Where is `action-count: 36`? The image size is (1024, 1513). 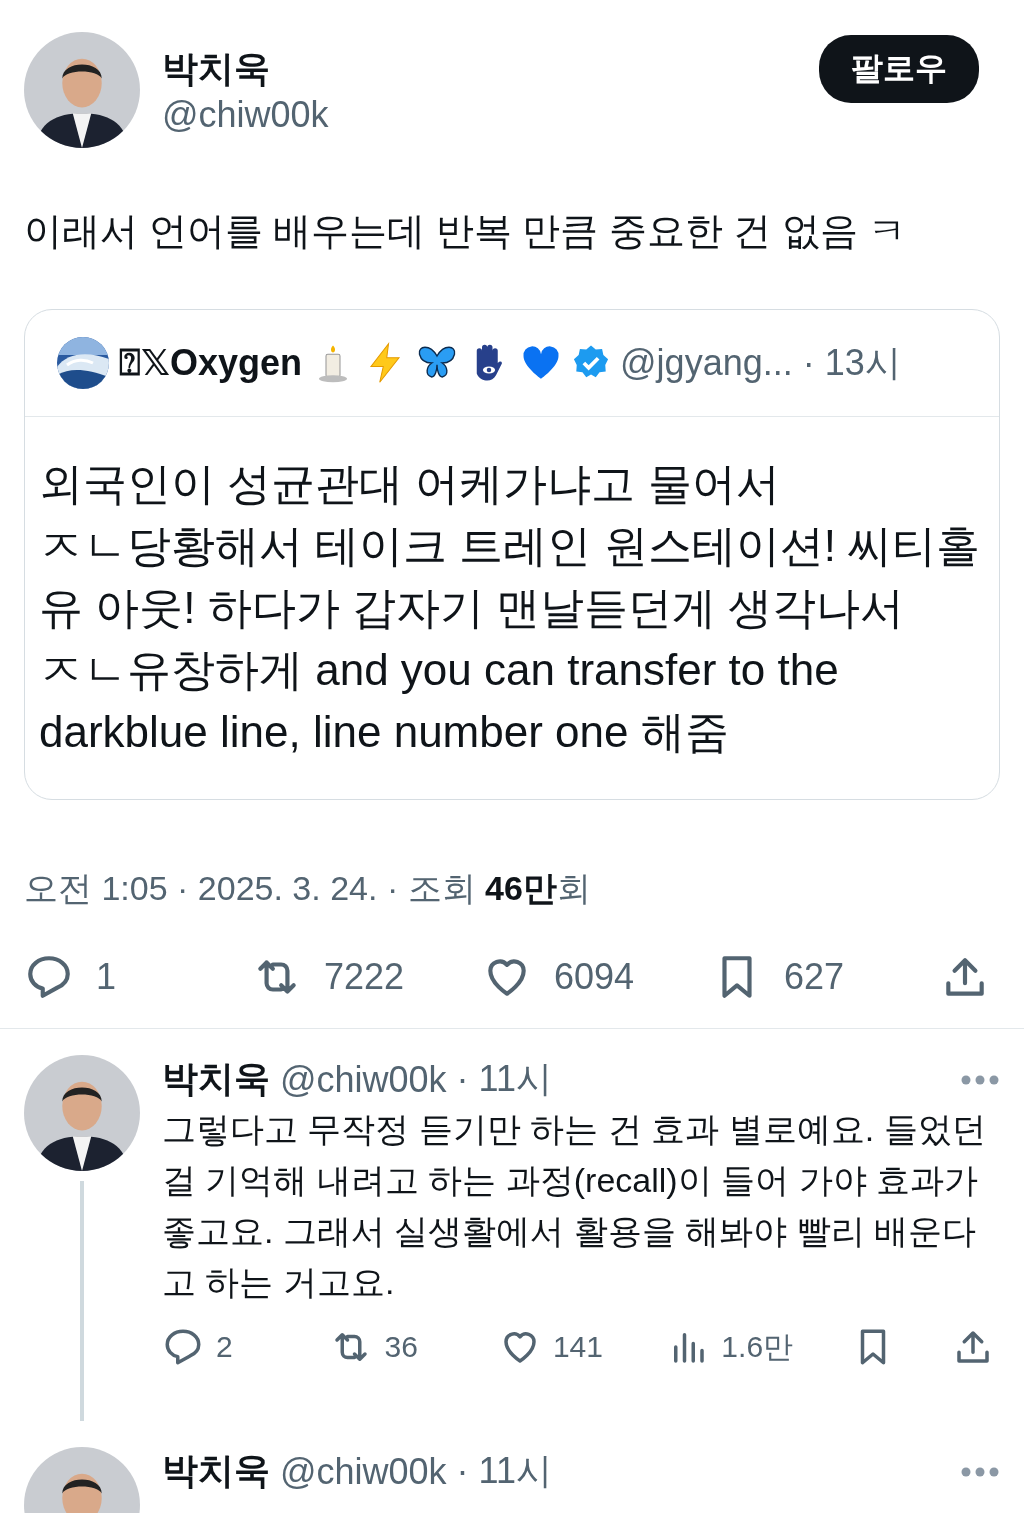
action-count: 36 is located at coordinates (401, 1347).